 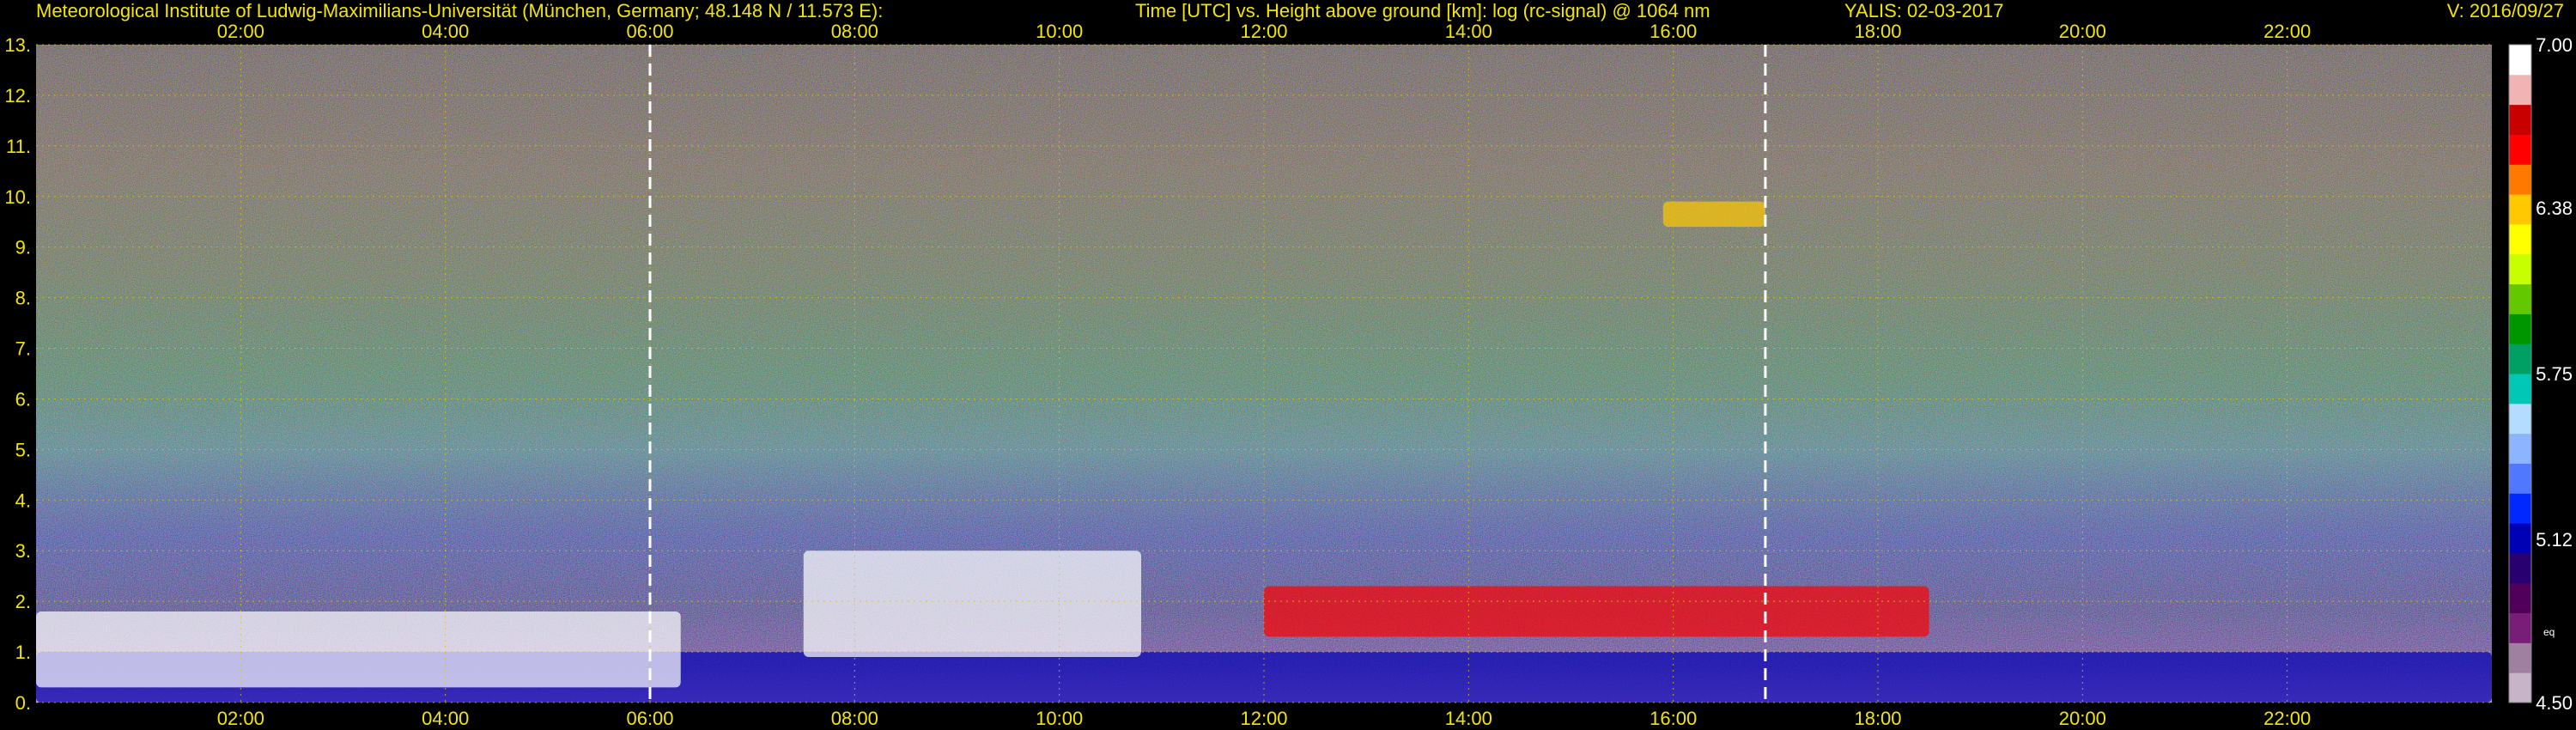 What do you see at coordinates (23, 298) in the screenshot?
I see `y-tick-label: 8.` at bounding box center [23, 298].